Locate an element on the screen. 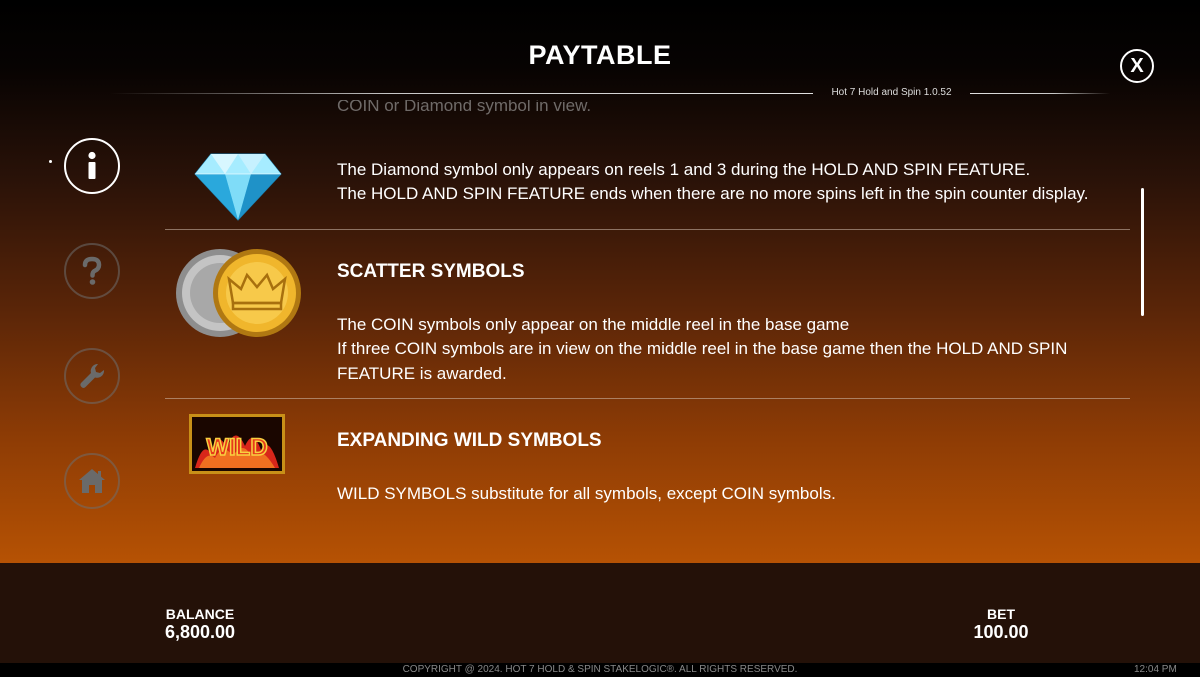  scrollbar is located at coordinates (1142, 252).